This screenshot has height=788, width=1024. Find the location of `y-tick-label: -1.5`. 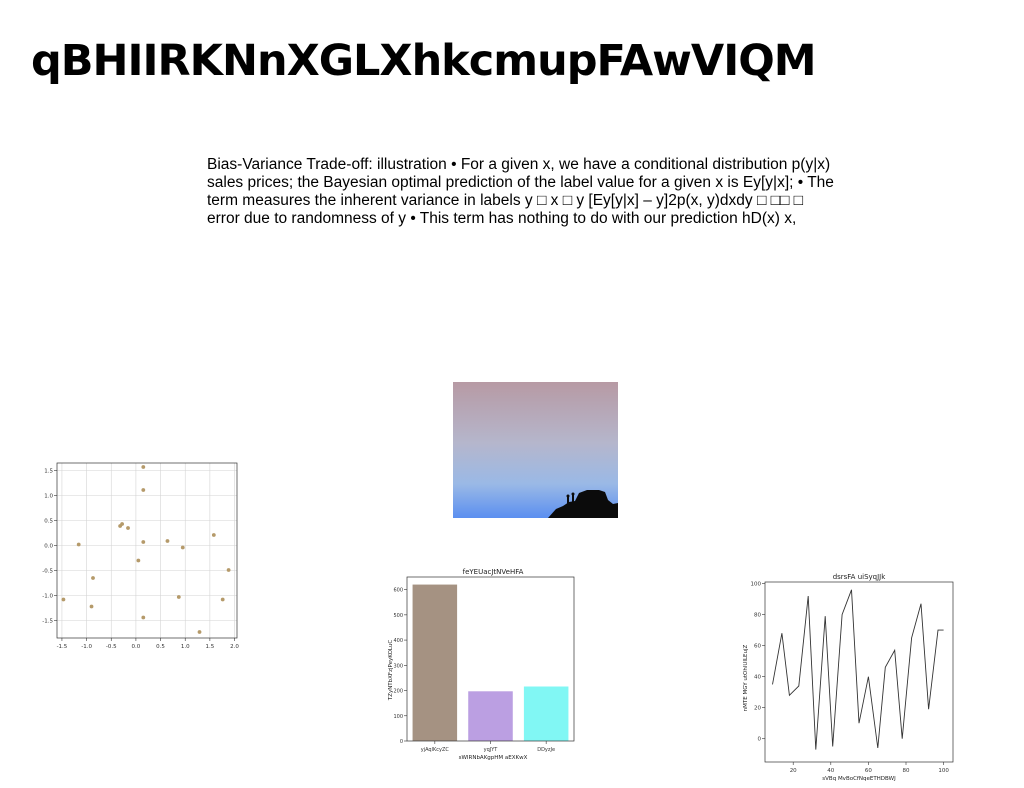

y-tick-label: -1.5 is located at coordinates (47, 622).